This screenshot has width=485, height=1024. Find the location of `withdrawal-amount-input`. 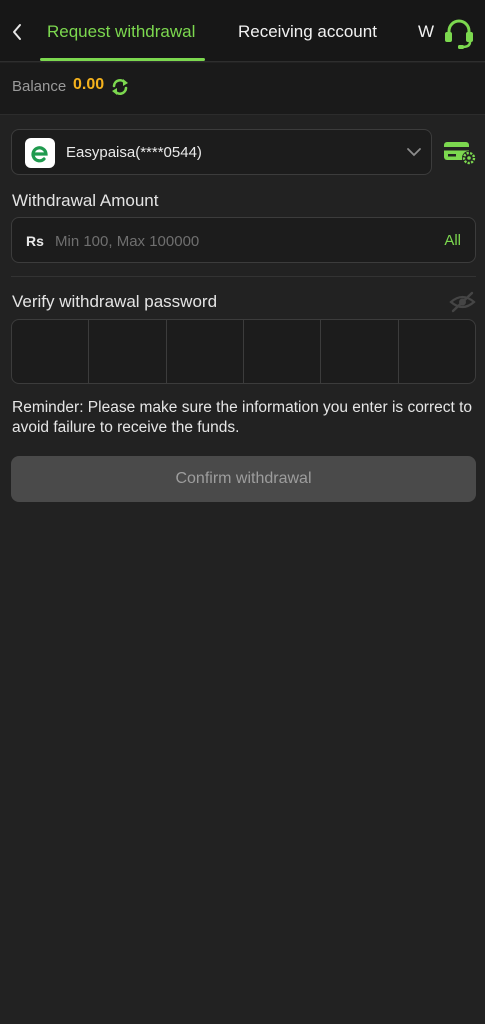

withdrawal-amount-input is located at coordinates (240, 241).